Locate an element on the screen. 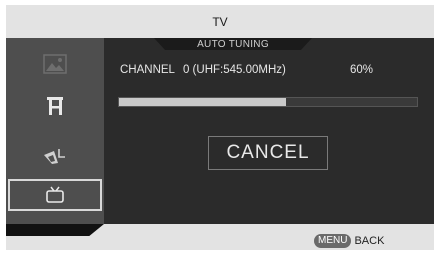 This screenshot has height=257, width=440. back-hint: MENU BACK is located at coordinates (349, 241).